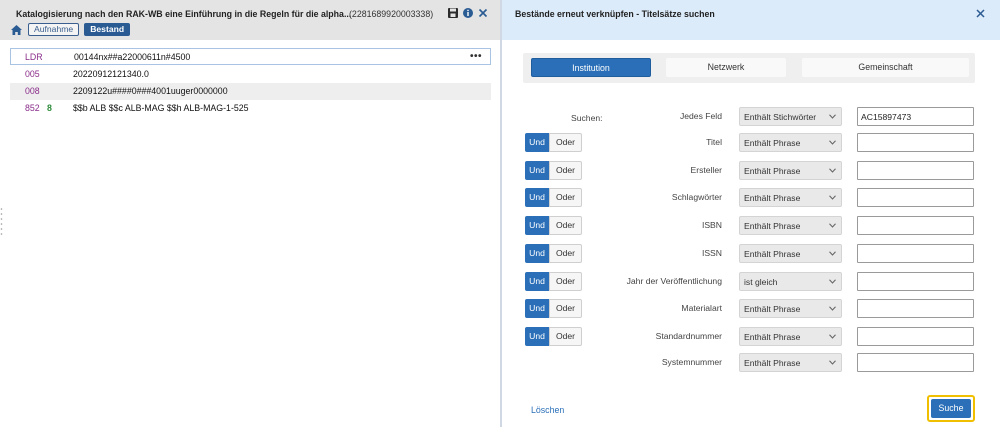 This screenshot has width=1000, height=427. Describe the element at coordinates (250, 91) in the screenshot. I see `record-row-008: 008 2209122u####0###4001uuger0000000` at that location.